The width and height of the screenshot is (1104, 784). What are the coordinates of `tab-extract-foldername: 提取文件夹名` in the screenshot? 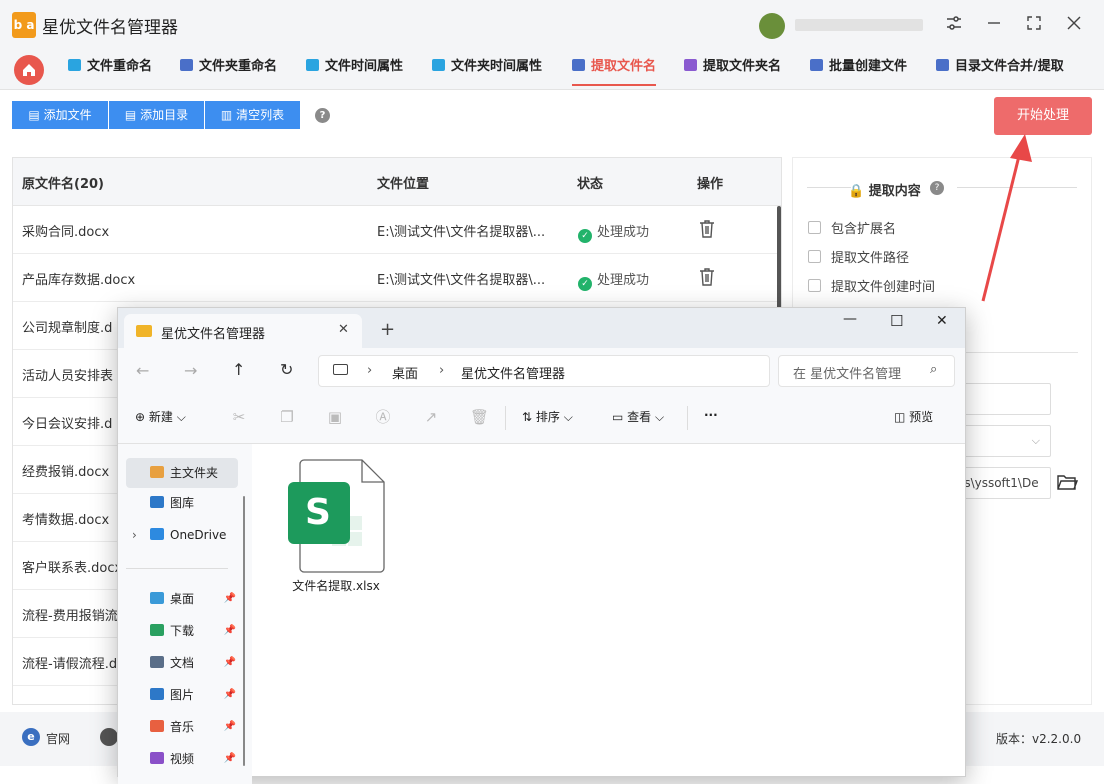 It's located at (732, 68).